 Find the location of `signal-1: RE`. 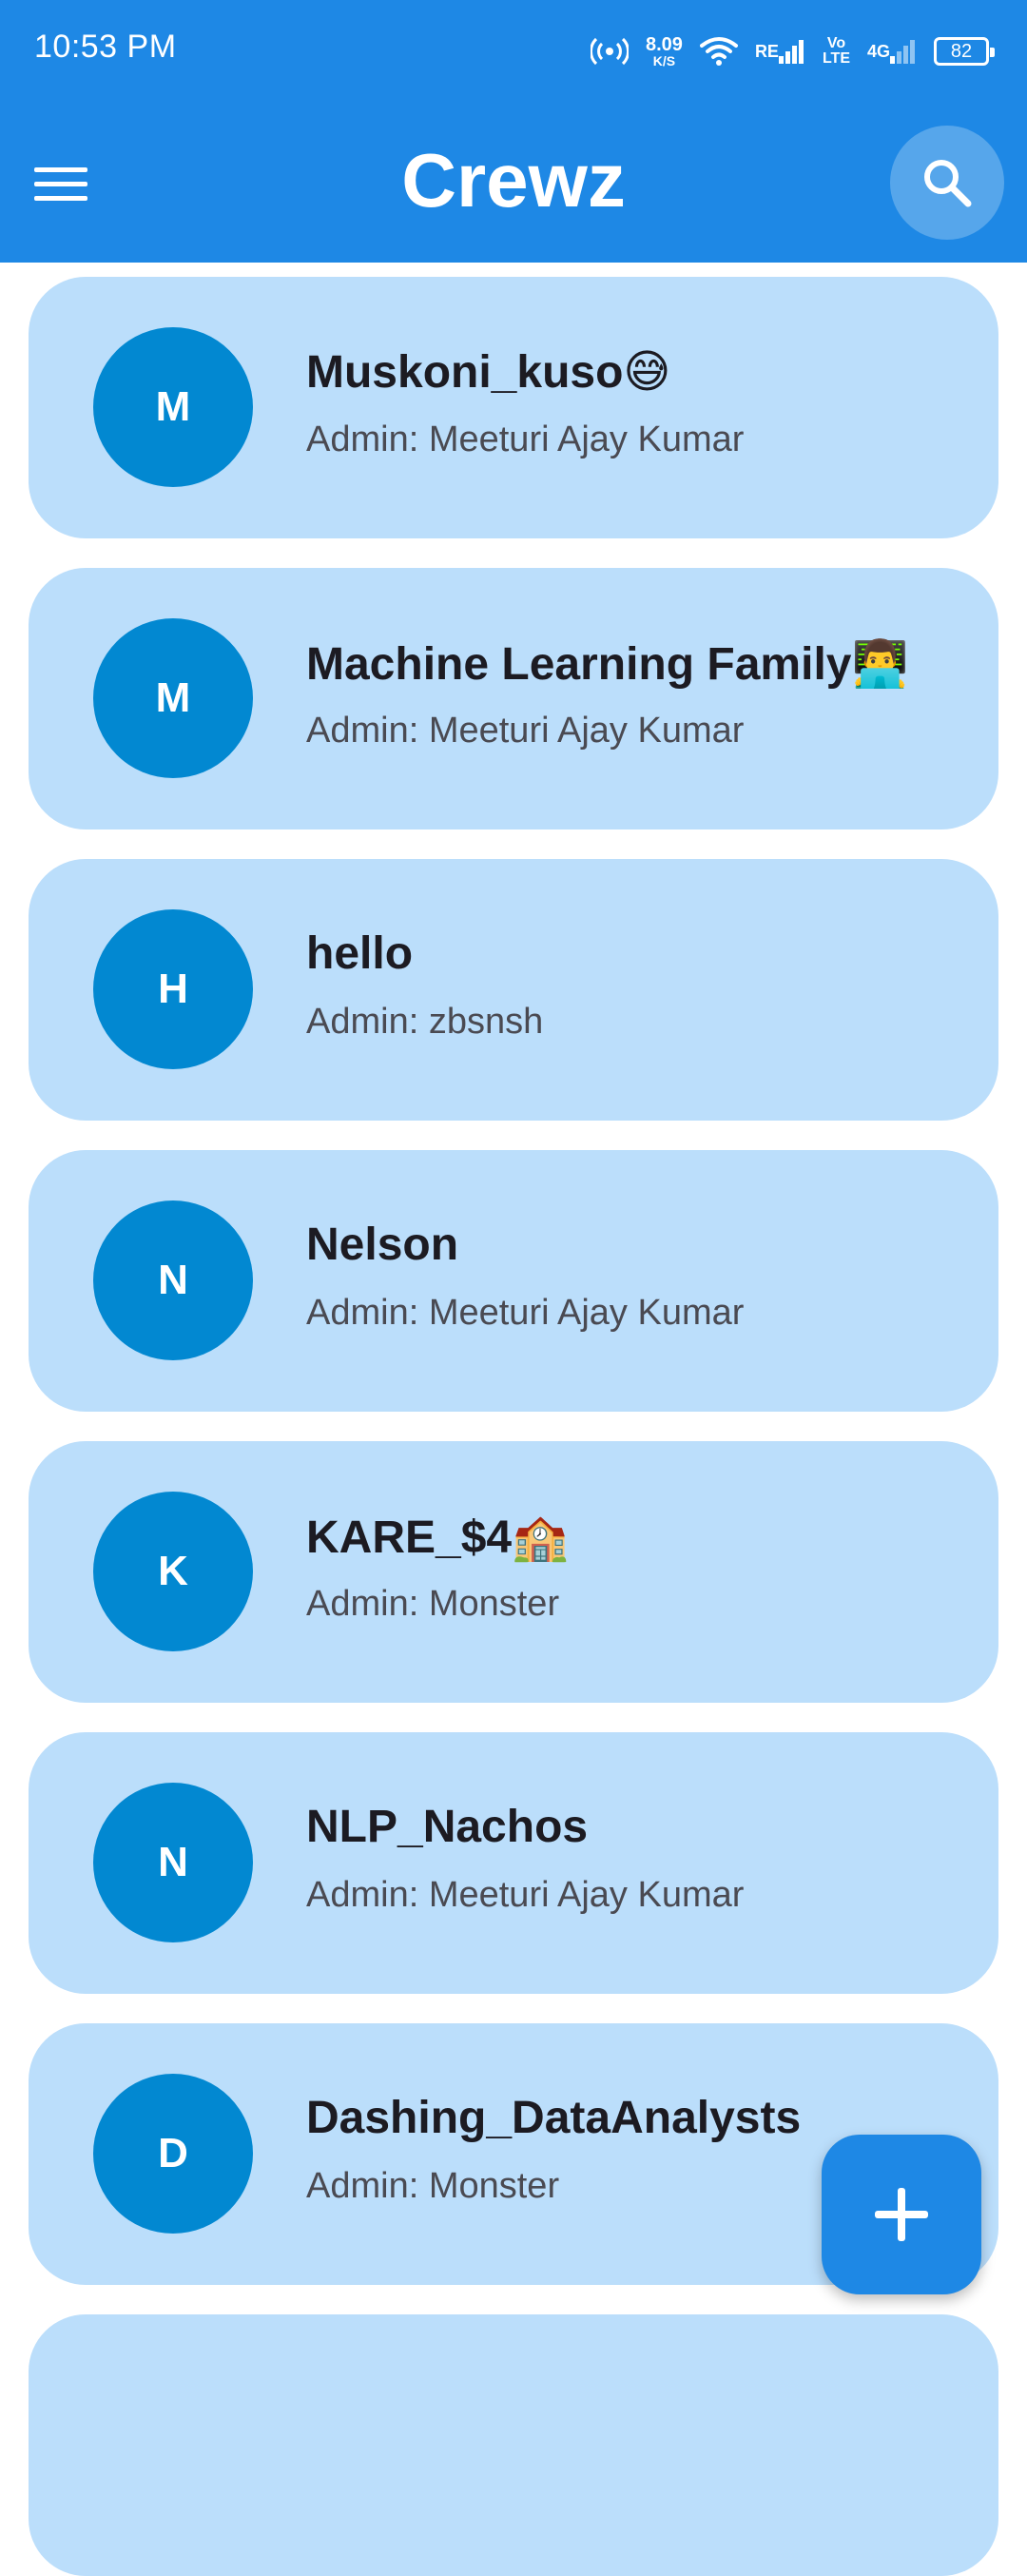

signal-1: RE is located at coordinates (780, 51).